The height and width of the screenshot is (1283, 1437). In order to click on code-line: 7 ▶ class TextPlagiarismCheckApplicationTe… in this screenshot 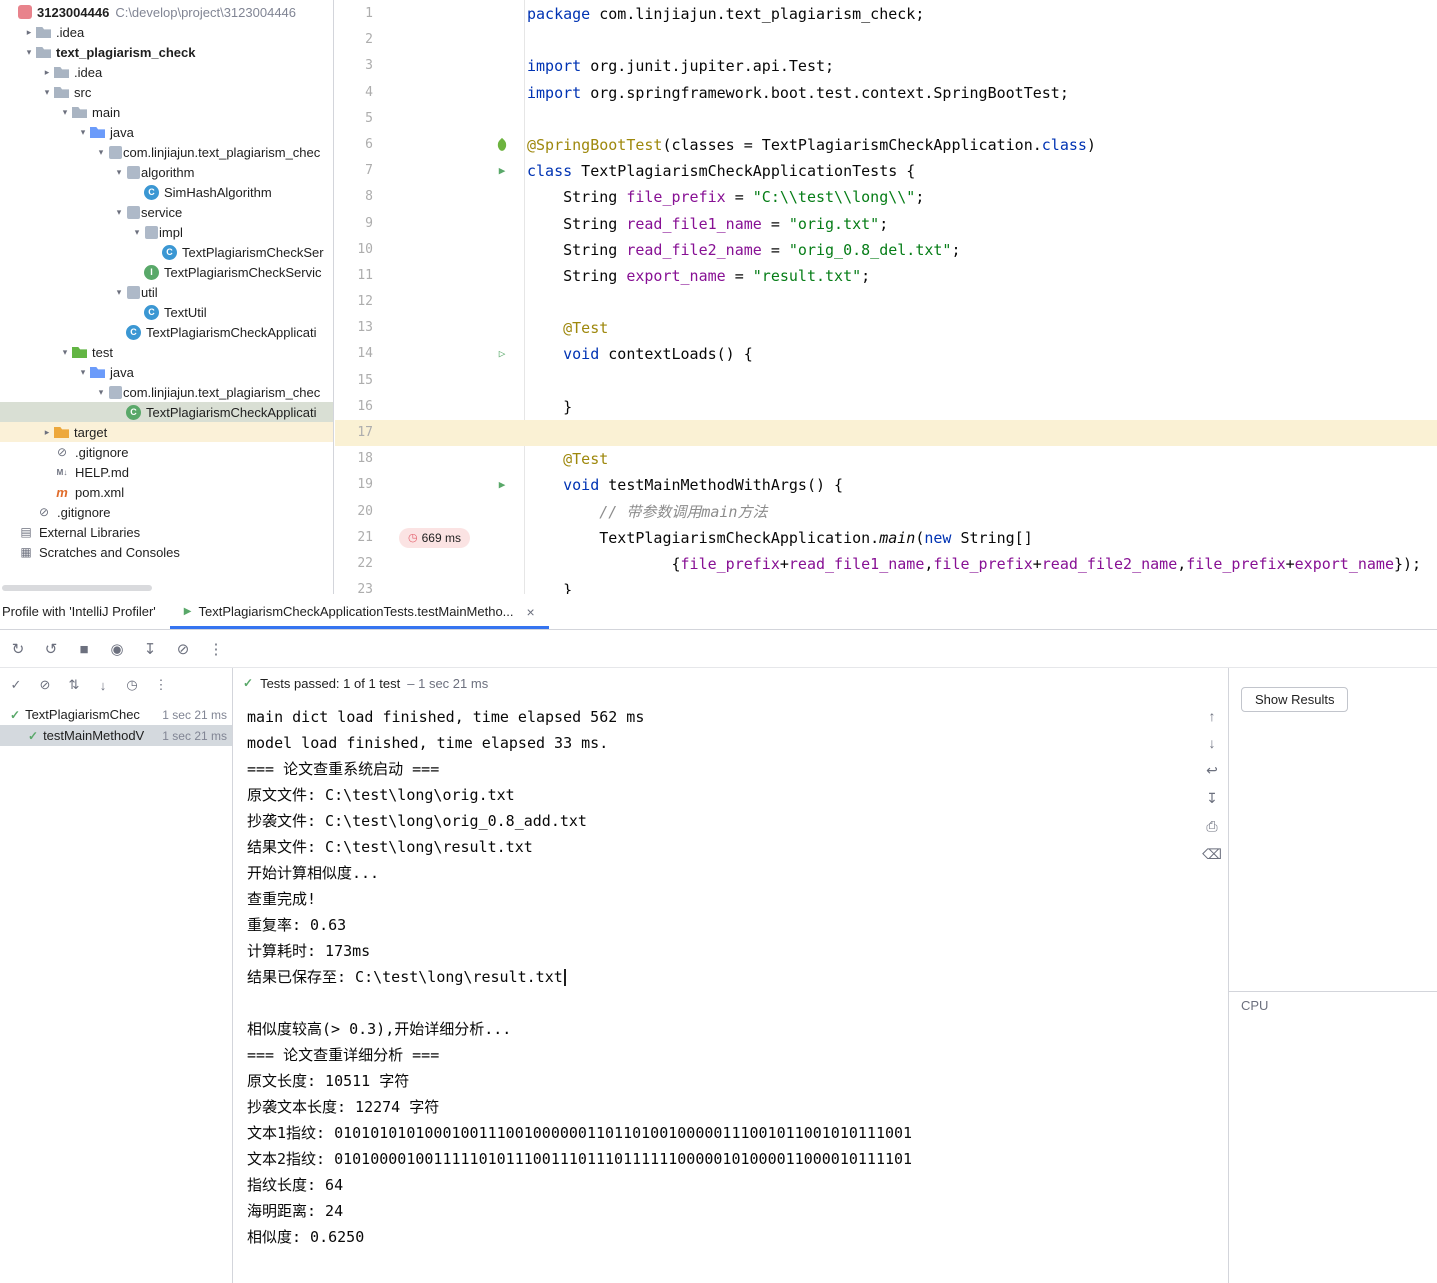, I will do `click(886, 171)`.